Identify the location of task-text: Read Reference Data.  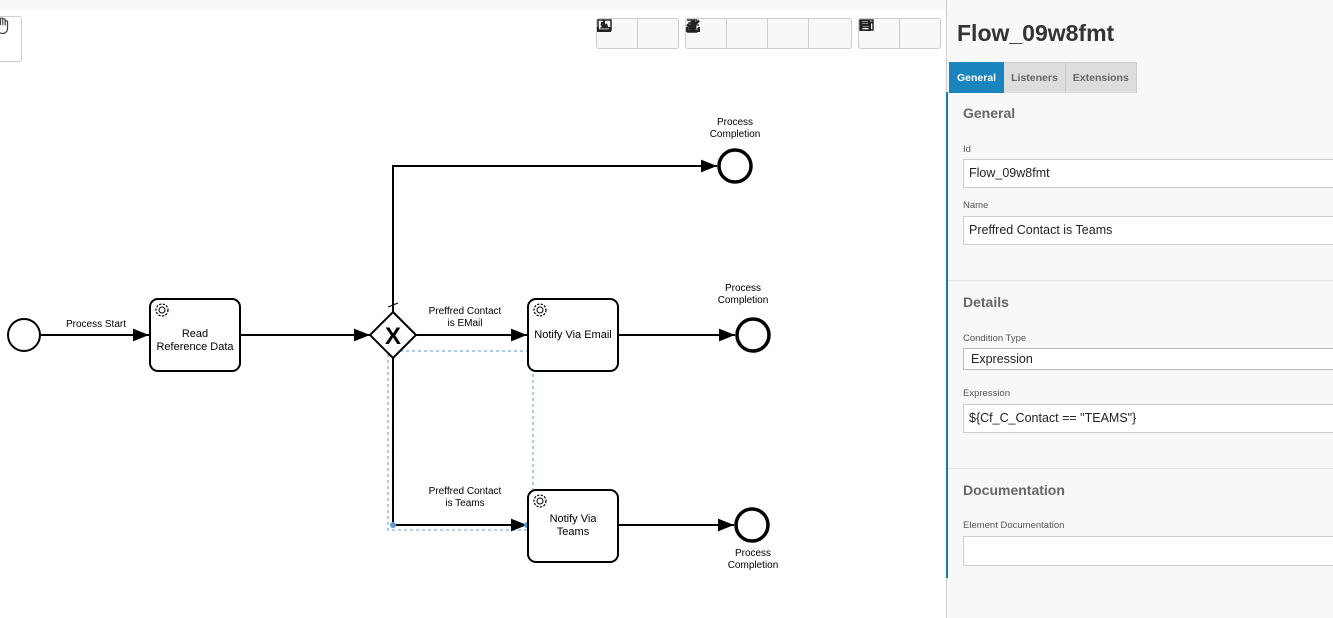
(195, 340).